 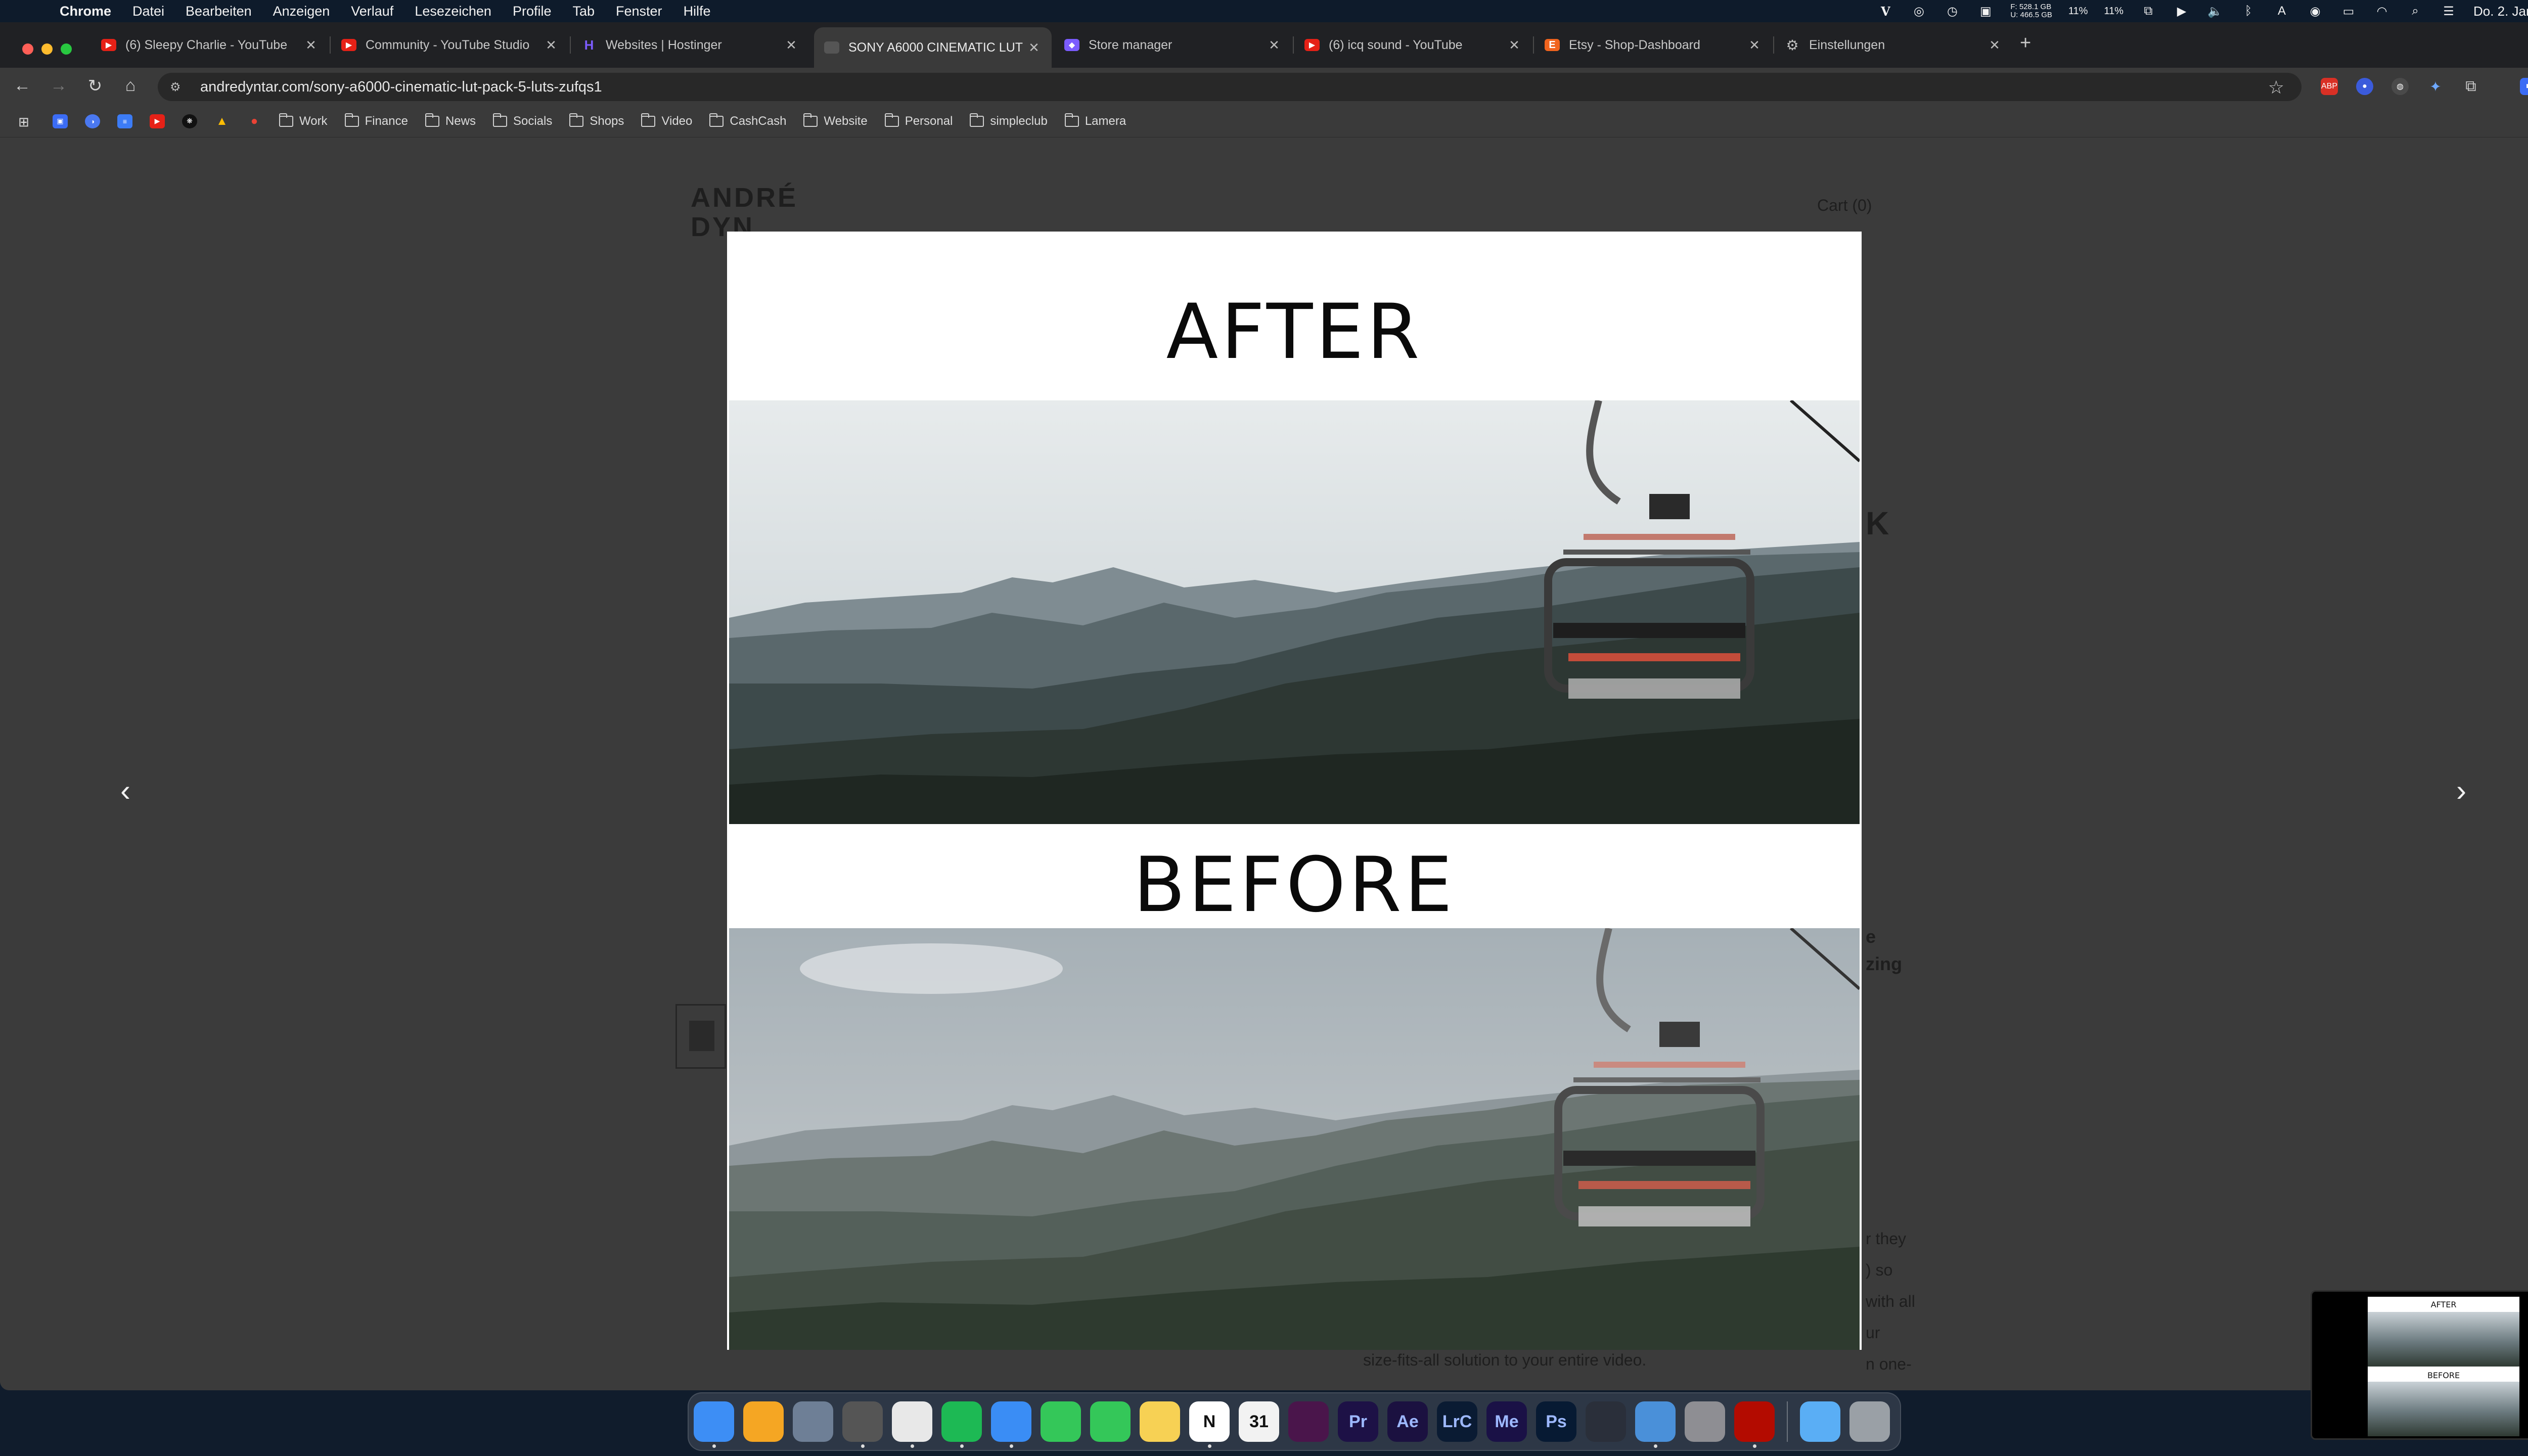 What do you see at coordinates (1011, 1424) in the screenshot?
I see `mail-dock-icon` at bounding box center [1011, 1424].